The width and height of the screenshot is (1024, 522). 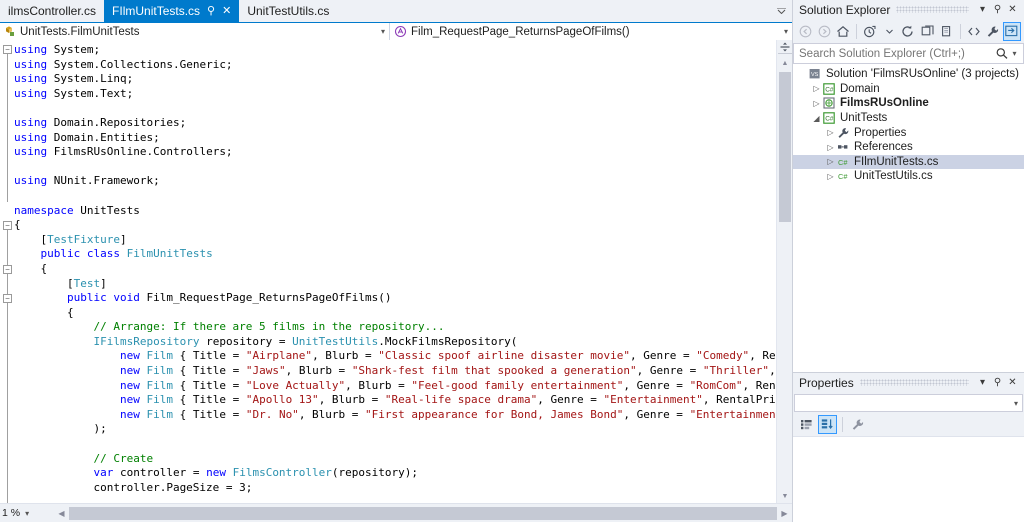 What do you see at coordinates (279, 356) in the screenshot?
I see `code-token: "Airplane"` at bounding box center [279, 356].